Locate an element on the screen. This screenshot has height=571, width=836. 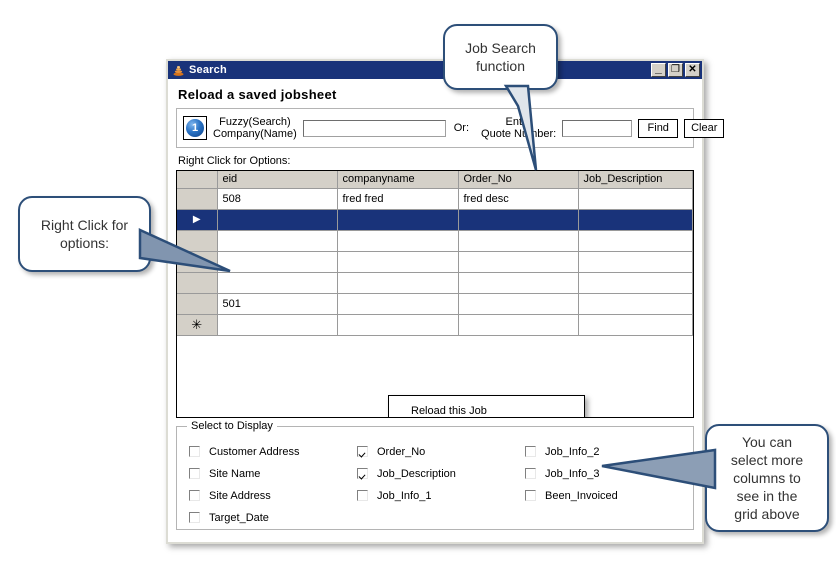
checkbox-job-description is located at coordinates (362, 473).